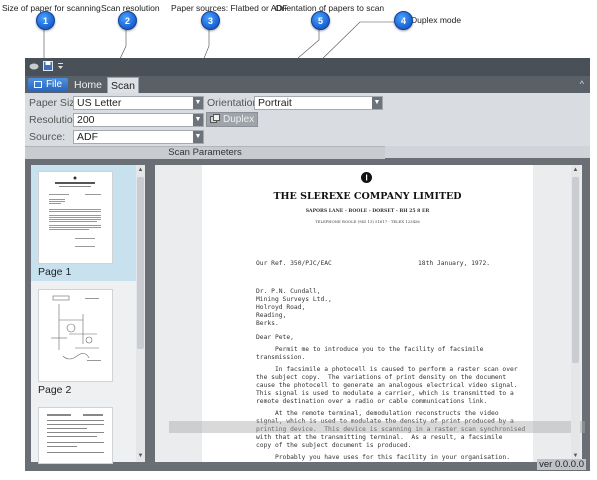 The height and width of the screenshot is (480, 597). Describe the element at coordinates (140, 456) in the screenshot. I see `scroll-down-icon: ▼` at that location.